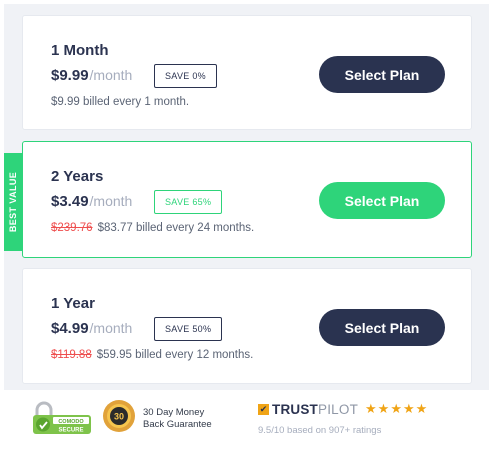 The height and width of the screenshot is (467, 493). What do you see at coordinates (70, 431) in the screenshot?
I see `secure-label: SECURE` at bounding box center [70, 431].